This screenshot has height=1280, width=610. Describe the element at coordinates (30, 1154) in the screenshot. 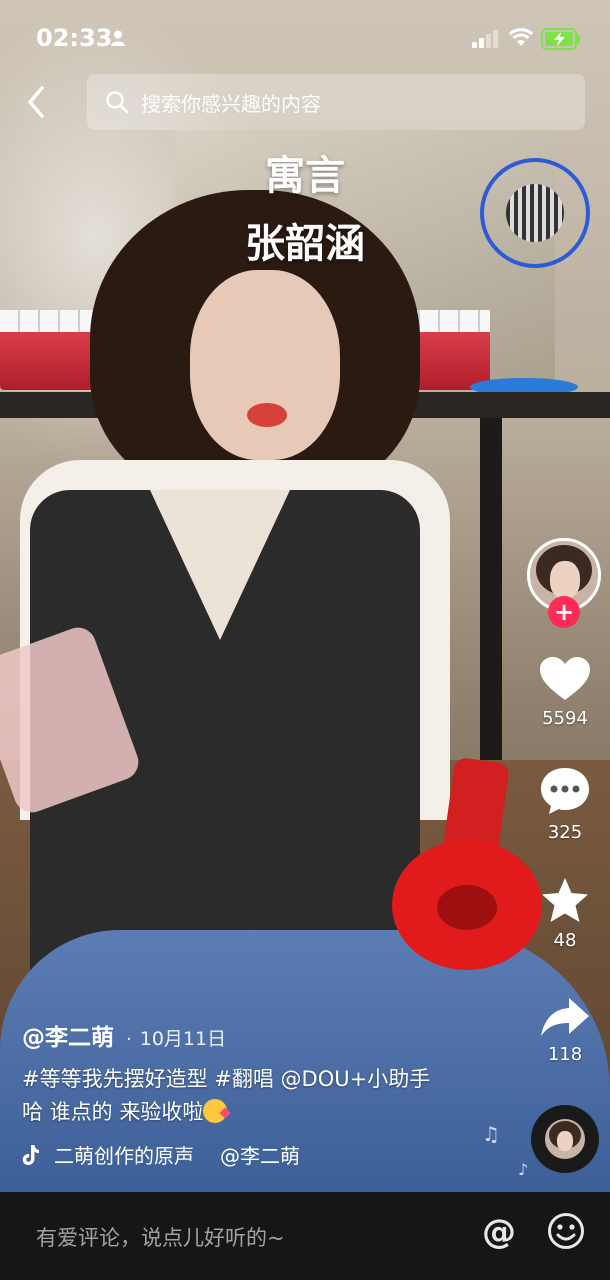

I see `tiktok-note-icon` at that location.